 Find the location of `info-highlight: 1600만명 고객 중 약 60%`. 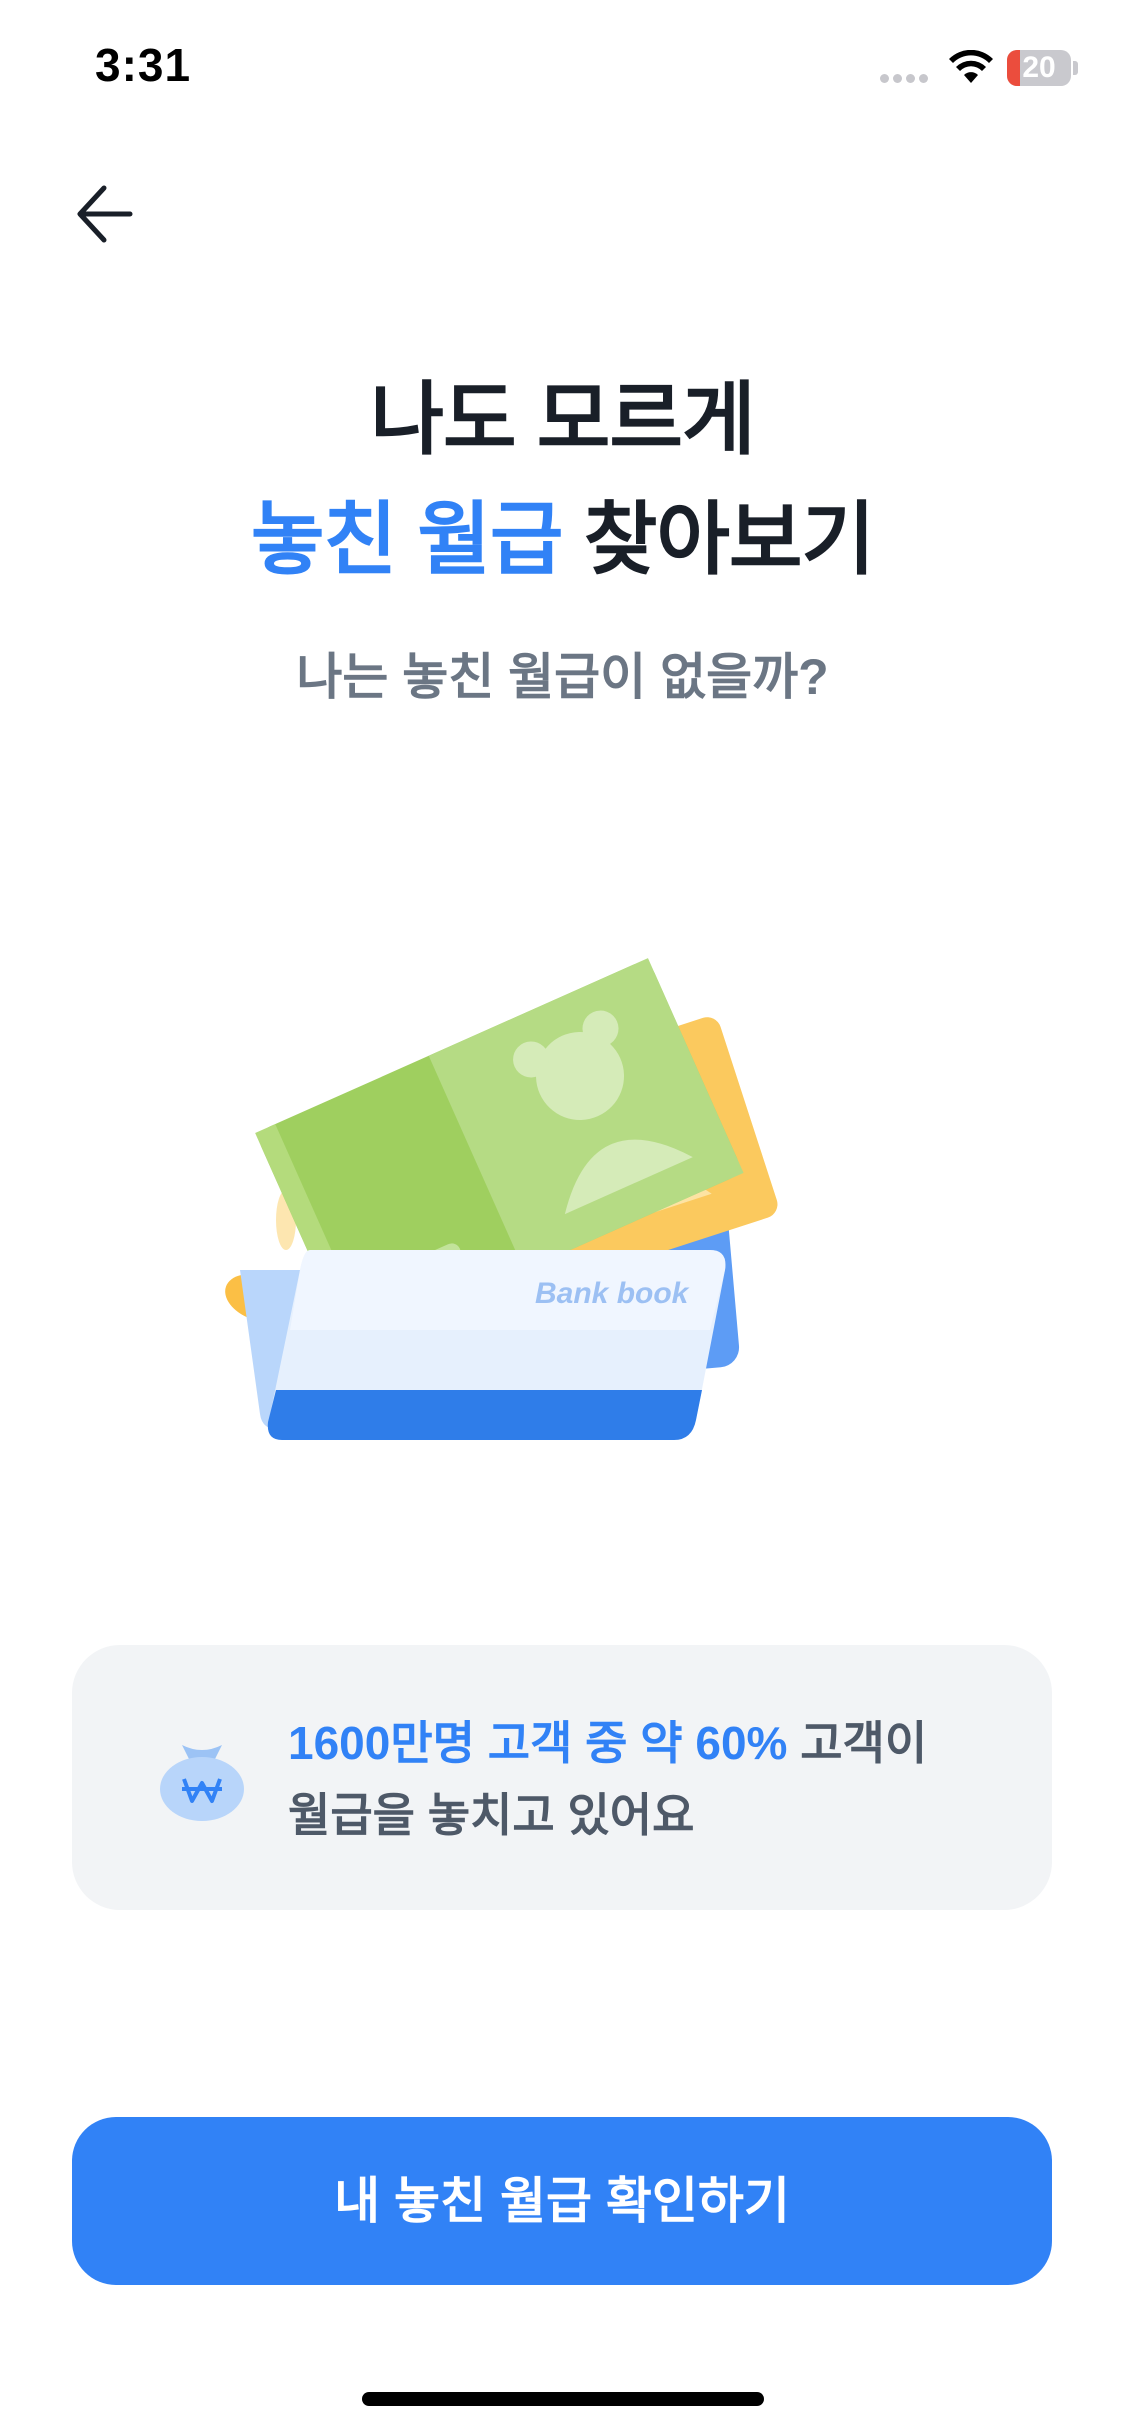

info-highlight: 1600만명 고객 중 약 60% is located at coordinates (538, 1743).